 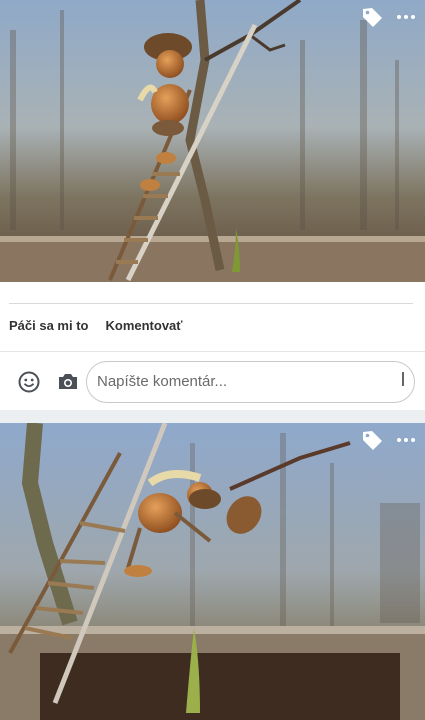 I want to click on like-button: Páči sa mi to, so click(x=48, y=326).